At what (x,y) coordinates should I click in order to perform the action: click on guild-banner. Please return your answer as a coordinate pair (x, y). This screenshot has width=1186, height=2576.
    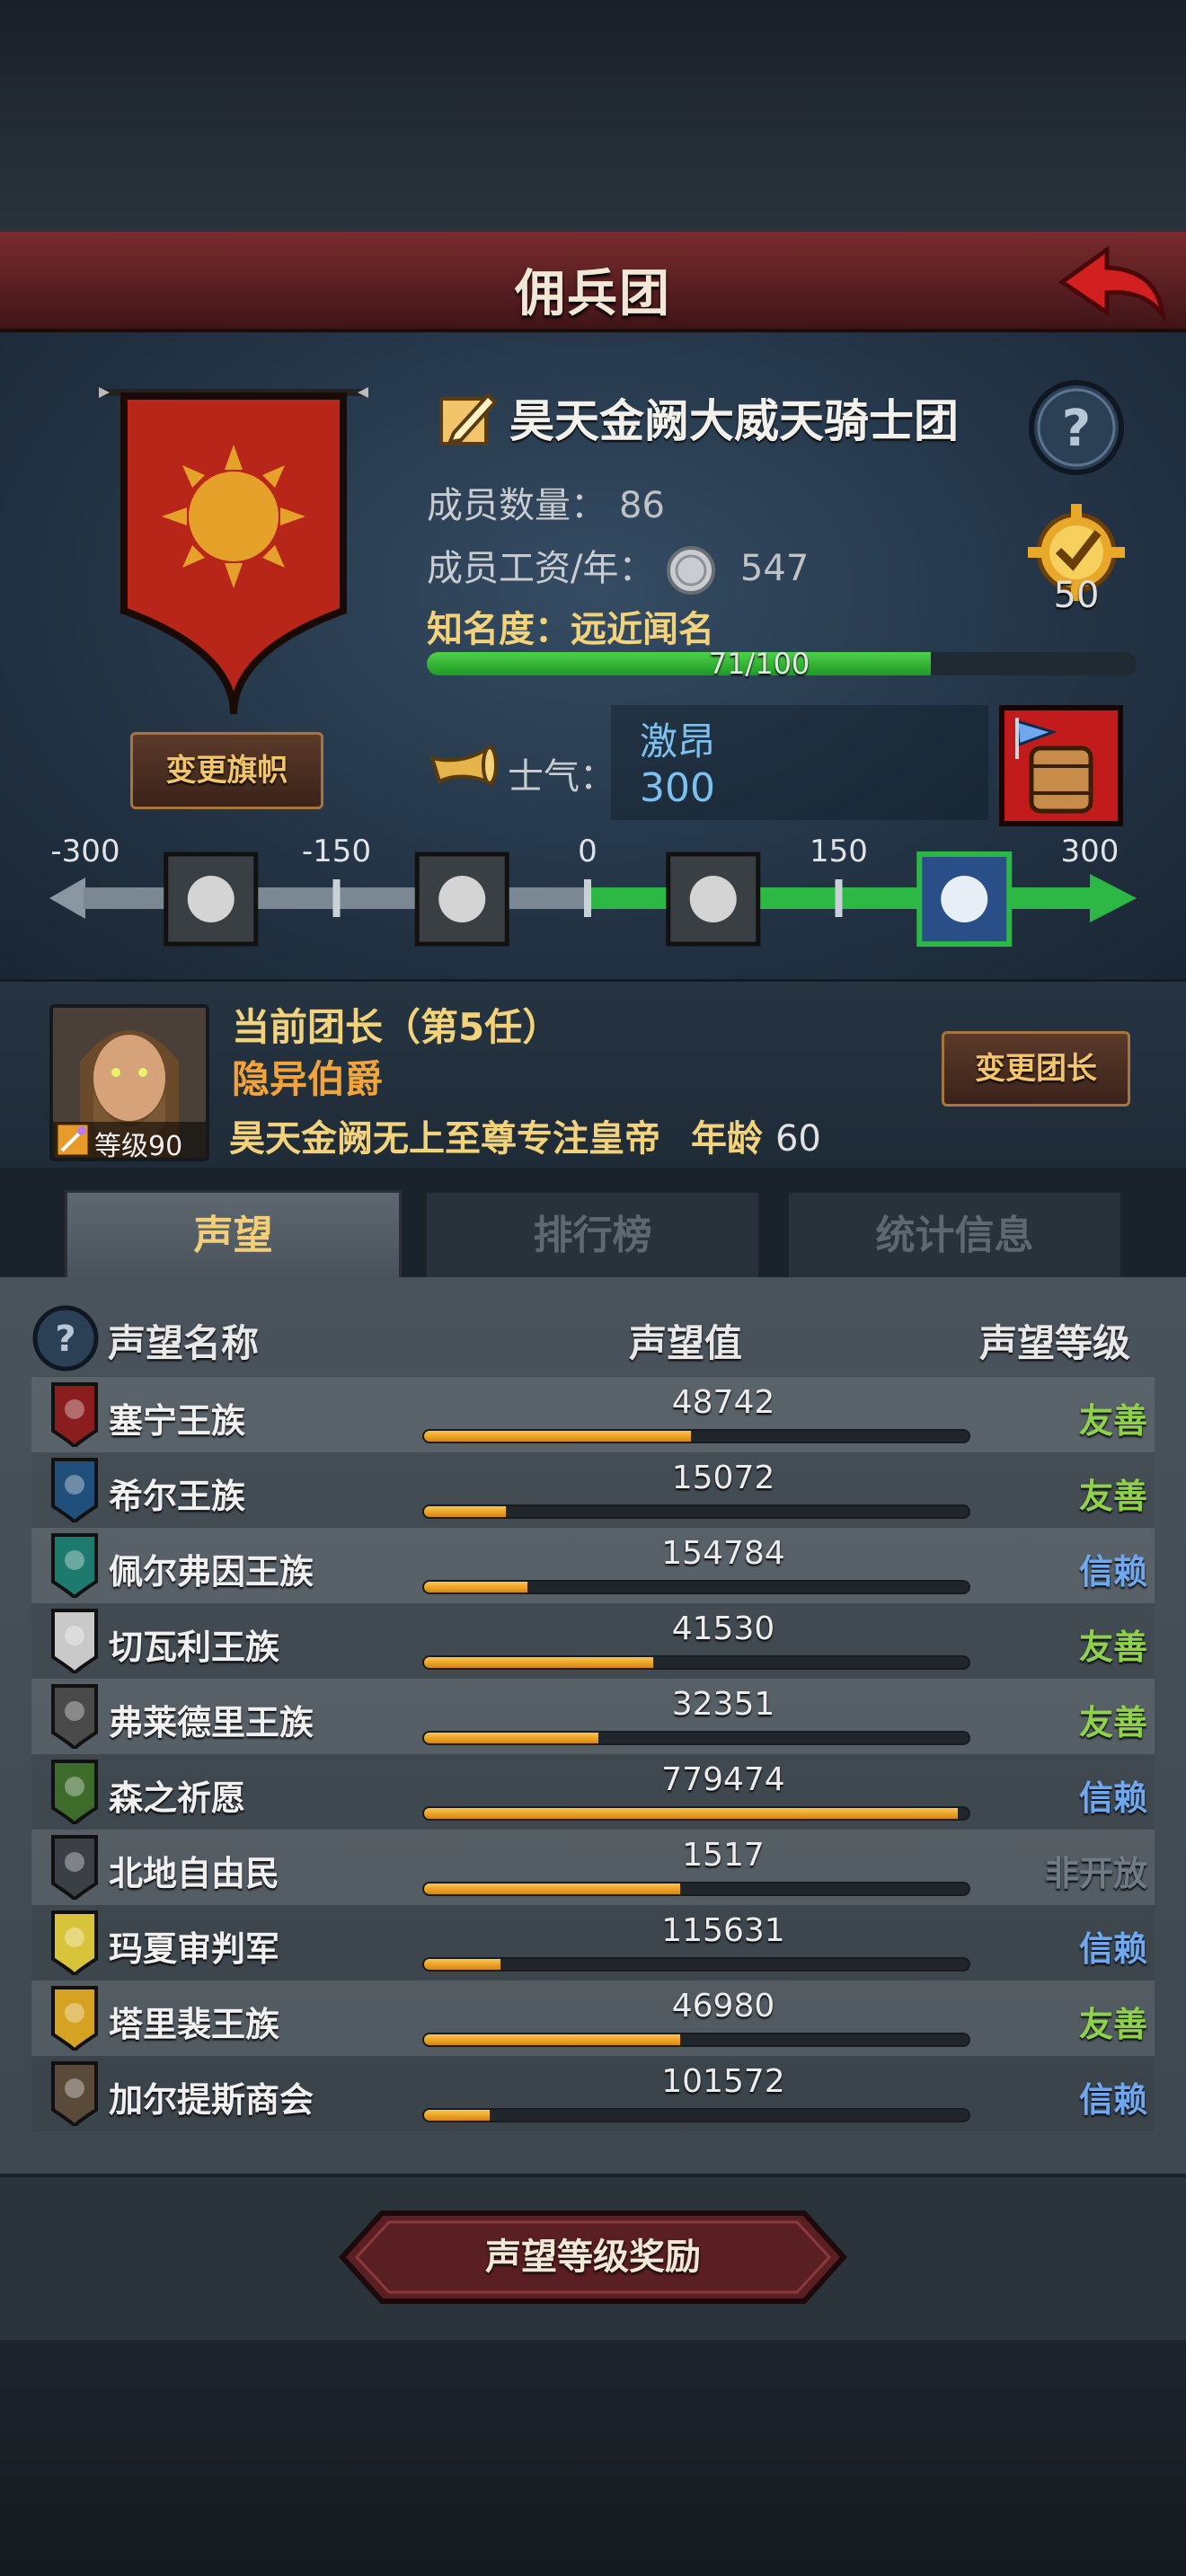
    Looking at the image, I should click on (234, 551).